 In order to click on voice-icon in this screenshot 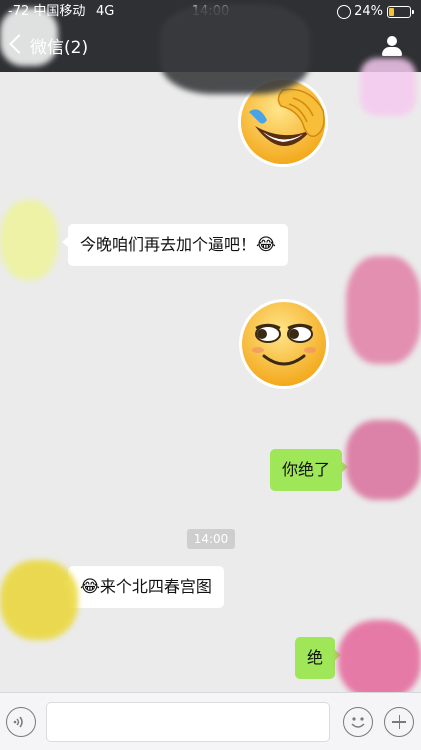, I will do `click(21, 722)`.